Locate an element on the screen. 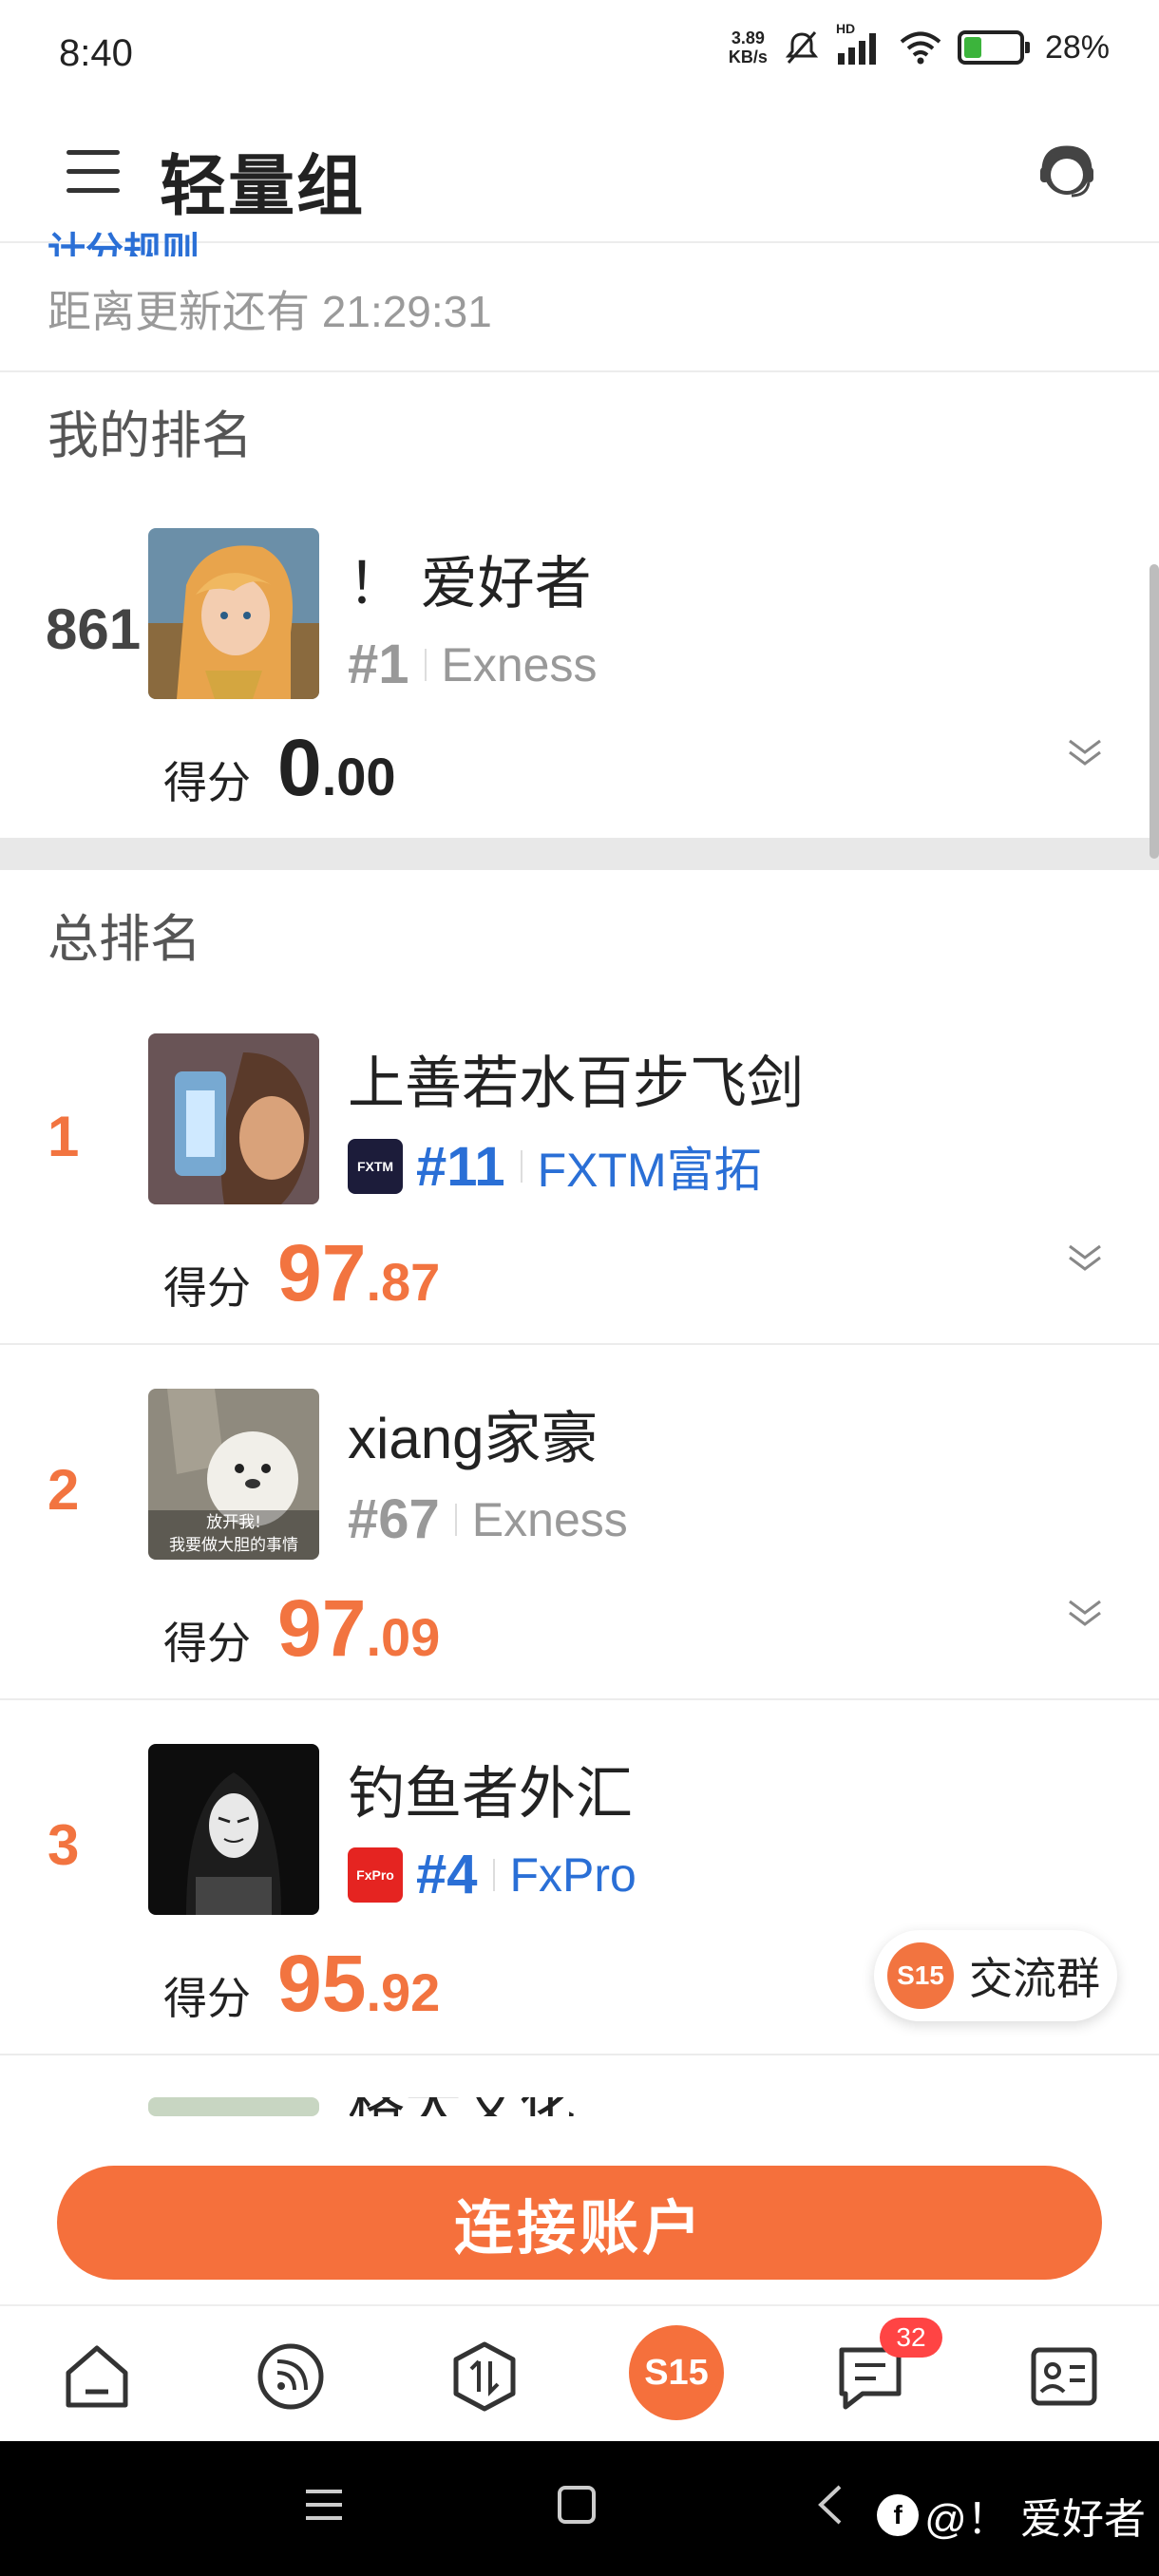 This screenshot has width=1159, height=2576. my-rank-number: 861 is located at coordinates (94, 629).